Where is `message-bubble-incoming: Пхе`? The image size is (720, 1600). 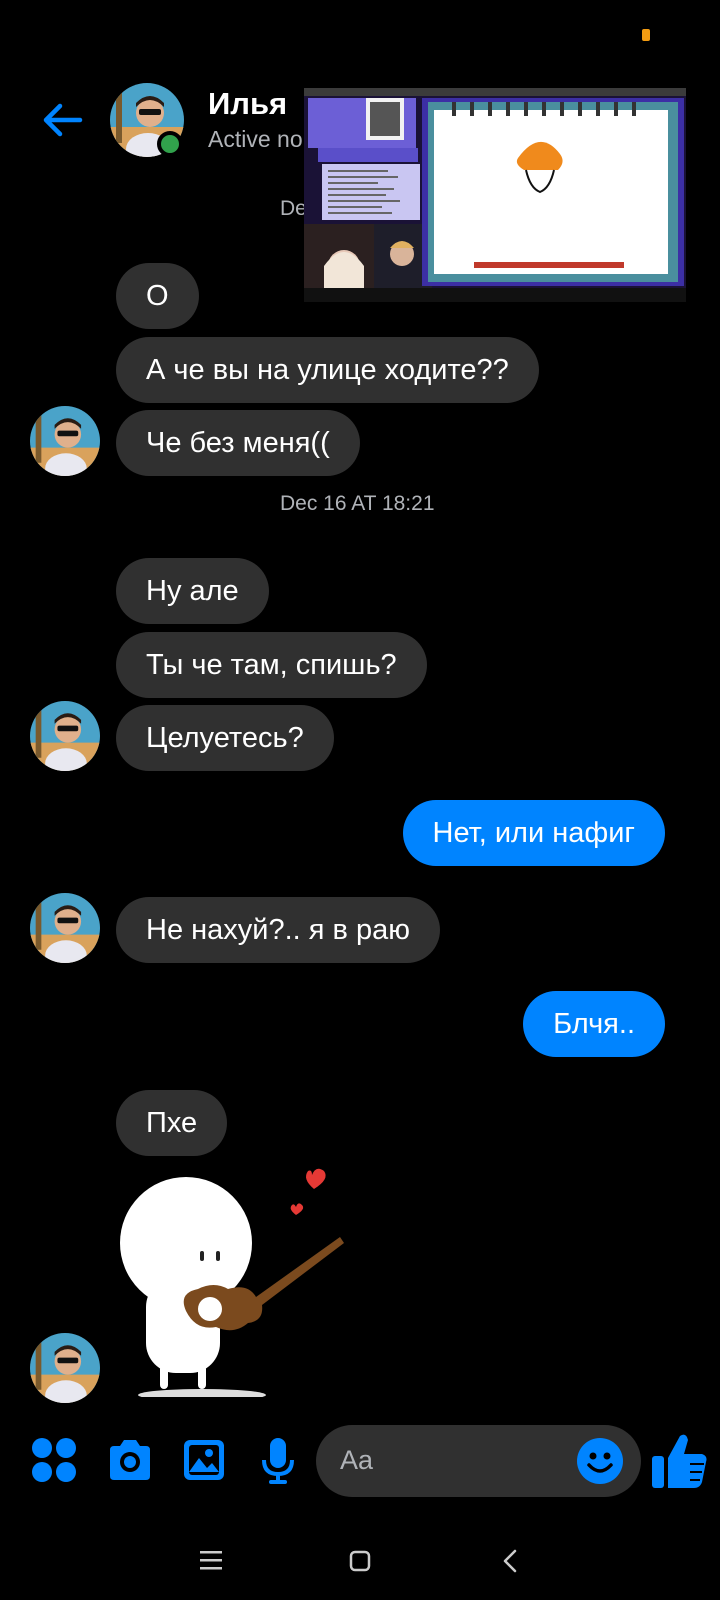 message-bubble-incoming: Пхе is located at coordinates (172, 1123).